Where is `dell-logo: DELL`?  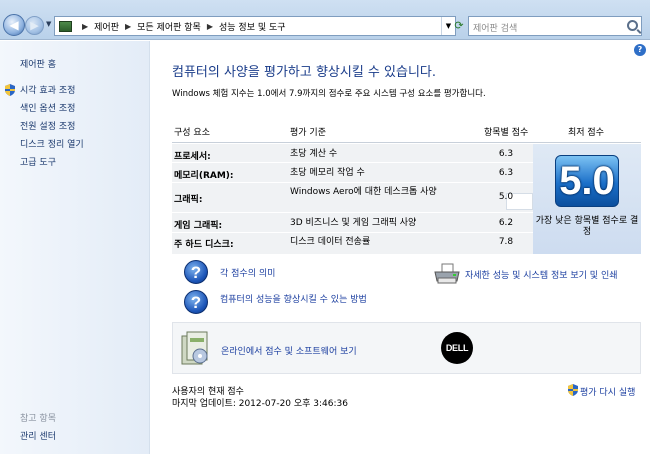 dell-logo: DELL is located at coordinates (457, 348).